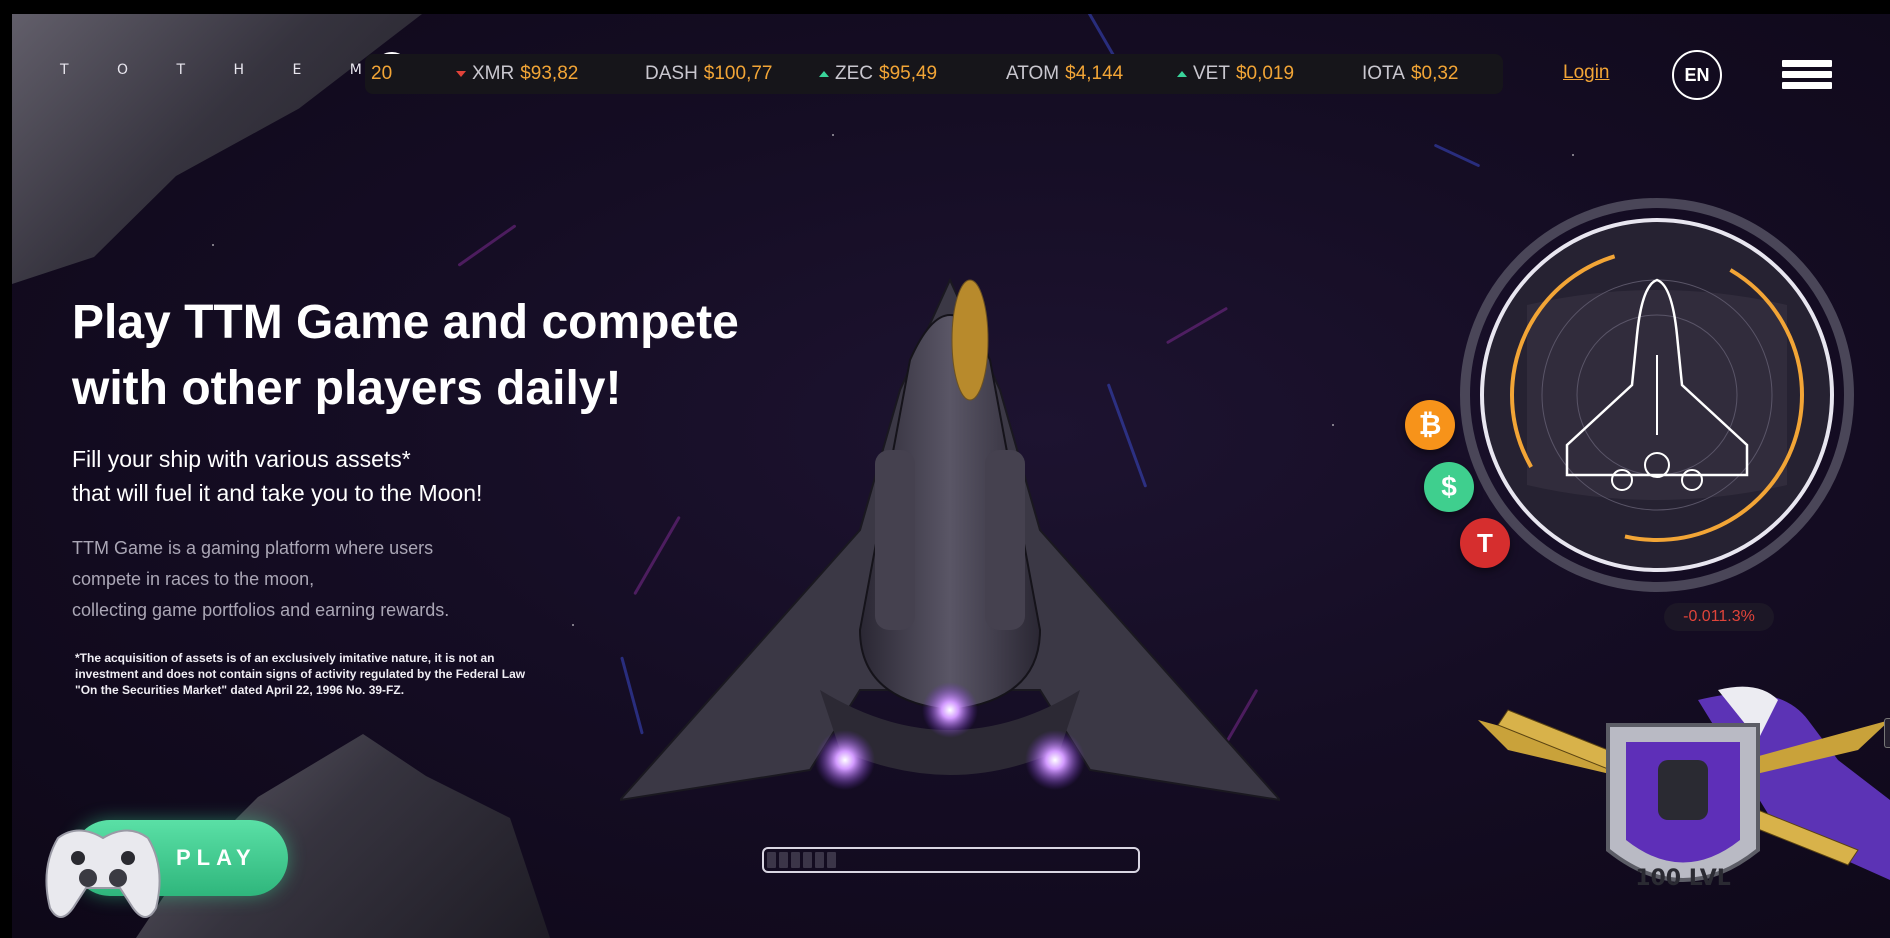  Describe the element at coordinates (216, 858) in the screenshot. I see `play-button-label: PLAY` at that location.